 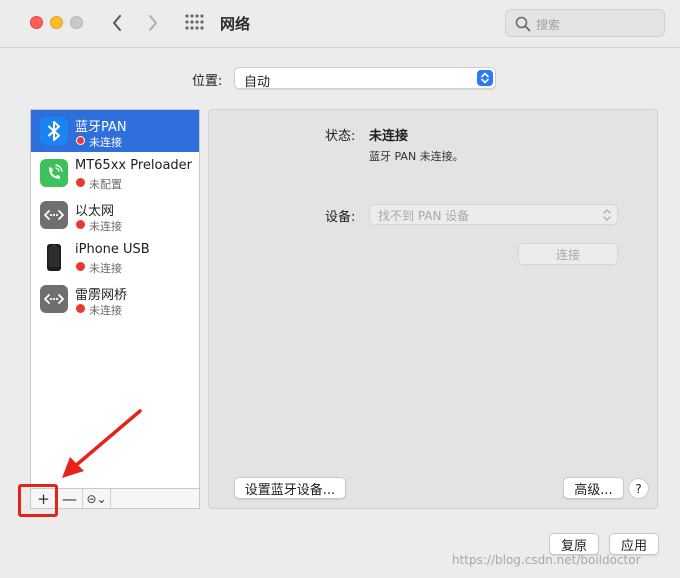 What do you see at coordinates (38, 500) in the screenshot?
I see `annotation-highlight-box` at bounding box center [38, 500].